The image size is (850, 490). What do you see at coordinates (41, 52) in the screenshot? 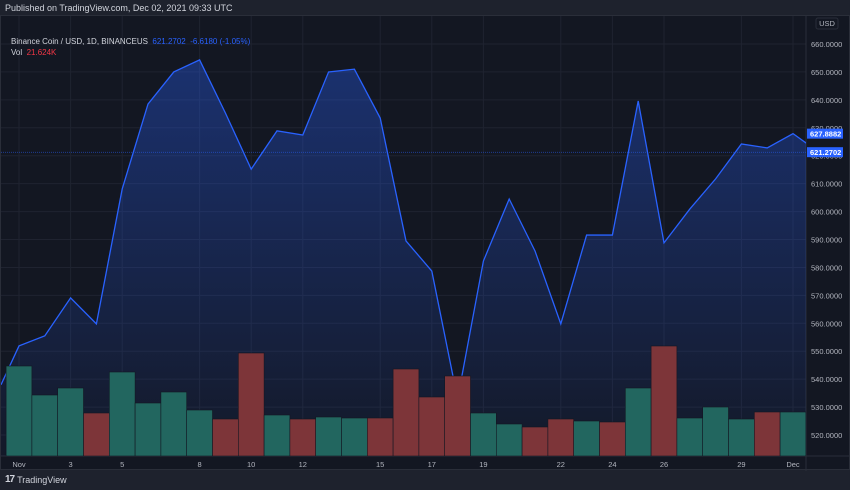
I see `vol-value: 21.624K` at bounding box center [41, 52].